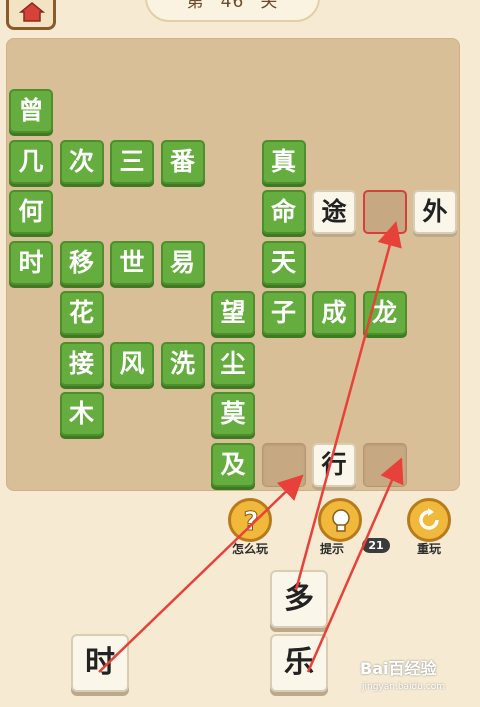 The height and width of the screenshot is (707, 480). What do you see at coordinates (299, 663) in the screenshot?
I see `choice-tile: 乐` at bounding box center [299, 663].